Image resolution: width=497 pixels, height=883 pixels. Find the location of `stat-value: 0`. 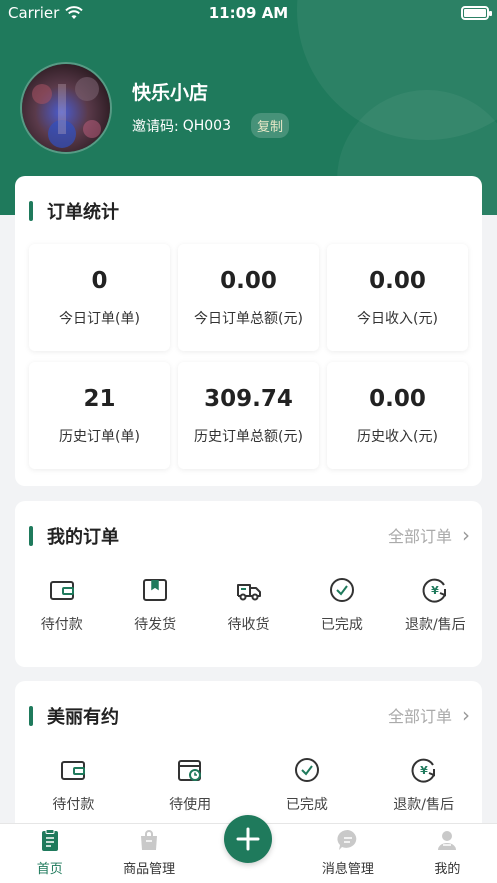

stat-value: 0 is located at coordinates (99, 280).